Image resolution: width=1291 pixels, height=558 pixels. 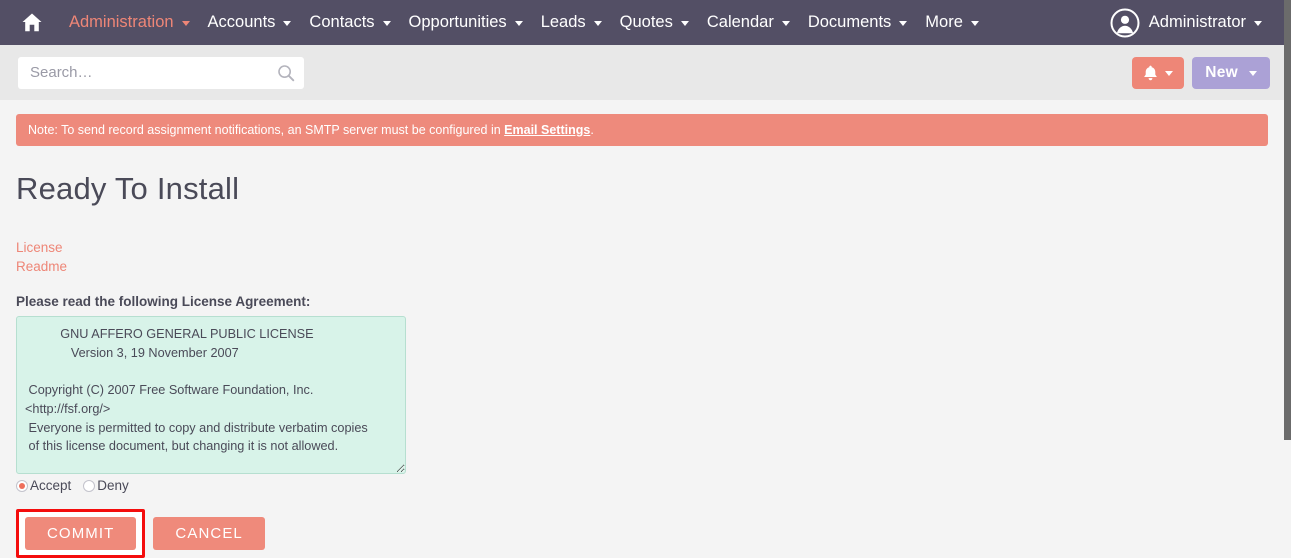 I want to click on nav-item-opportunities: Opportunities, so click(x=466, y=22).